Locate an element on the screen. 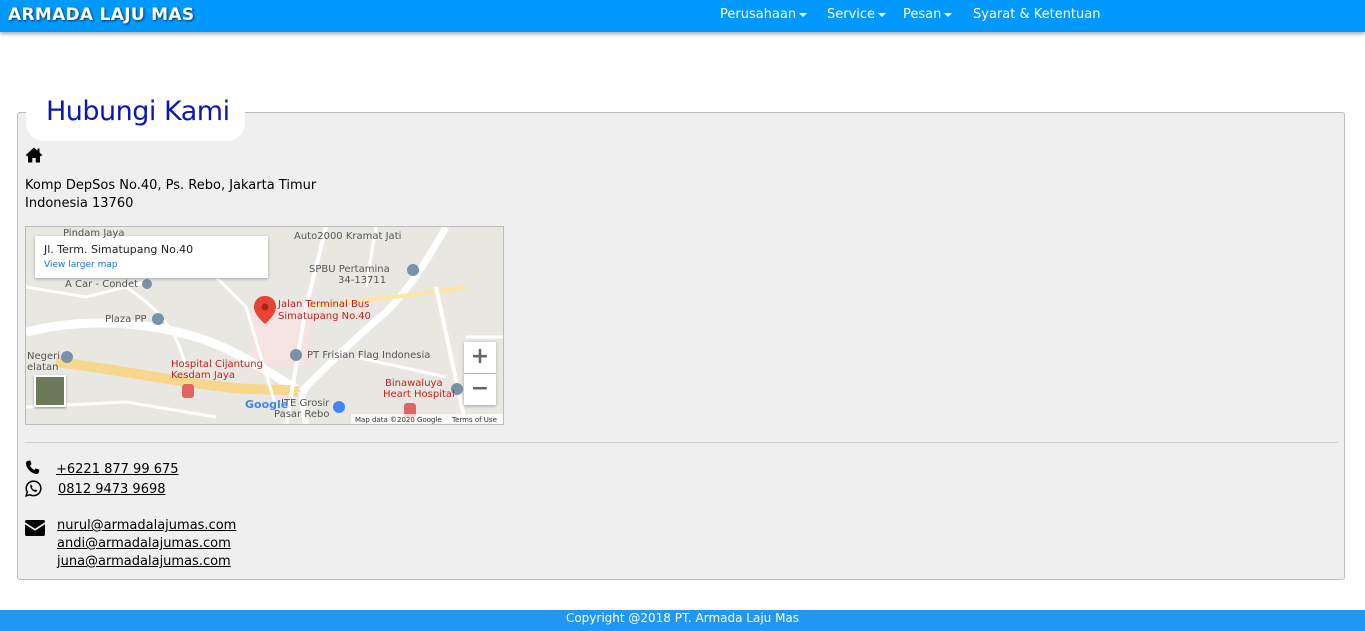  map-label: elatan is located at coordinates (43, 367).